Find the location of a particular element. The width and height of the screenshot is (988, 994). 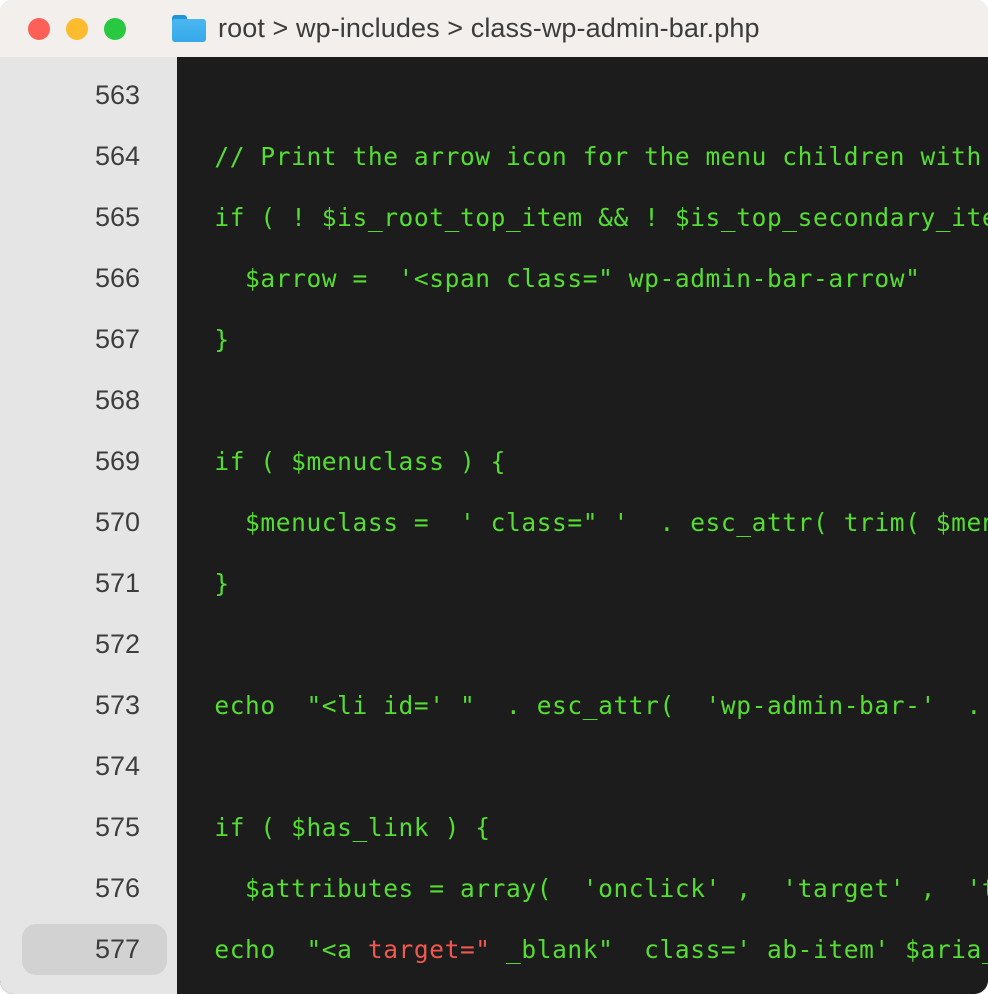

line-number: 573 is located at coordinates (88, 705).